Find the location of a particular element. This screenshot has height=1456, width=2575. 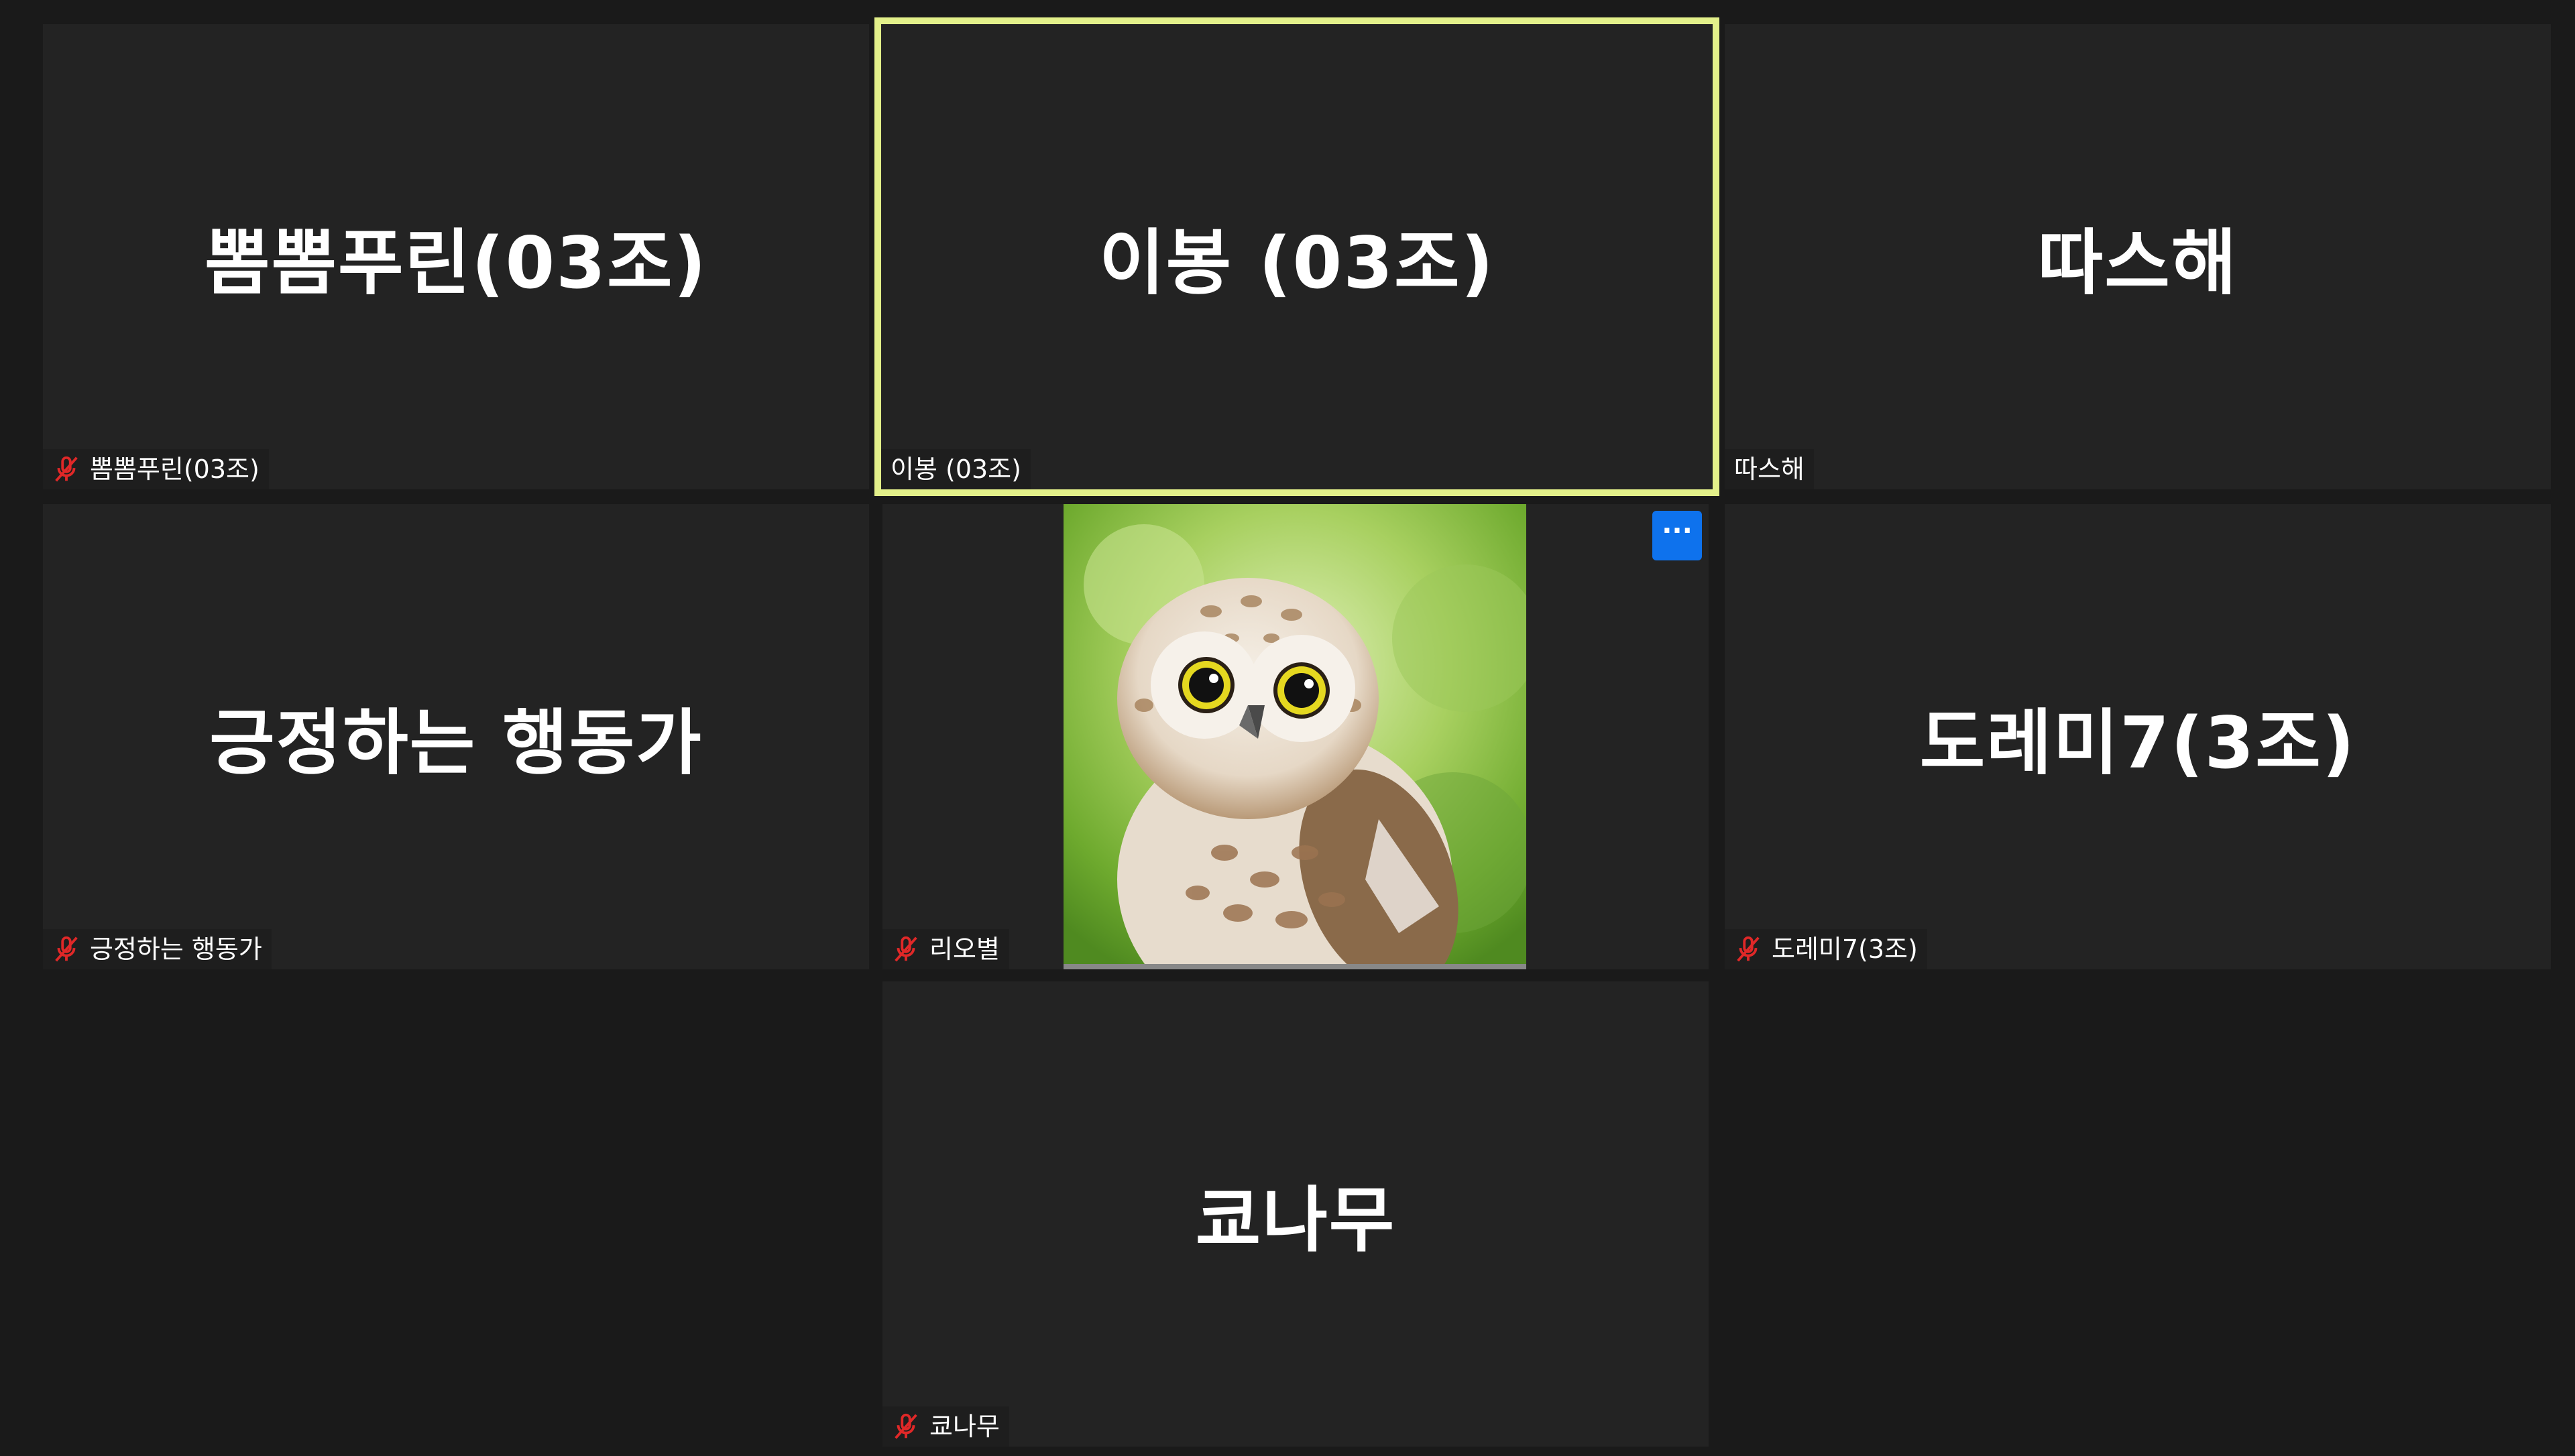

participant-name-tag: 뽐뽐푸린(03조) is located at coordinates (156, 469).